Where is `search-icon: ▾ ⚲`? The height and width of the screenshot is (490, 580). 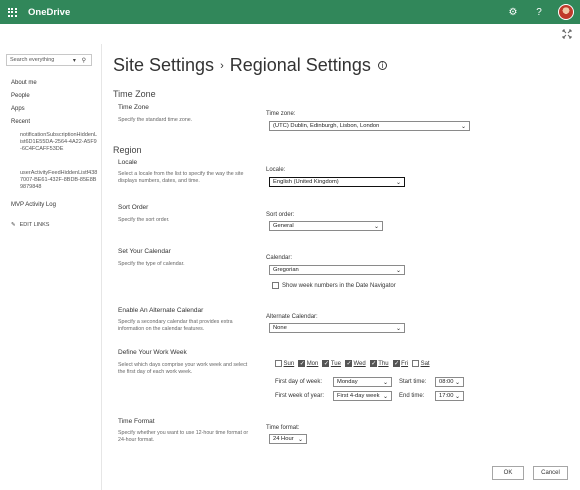 search-icon: ▾ ⚲ is located at coordinates (80, 60).